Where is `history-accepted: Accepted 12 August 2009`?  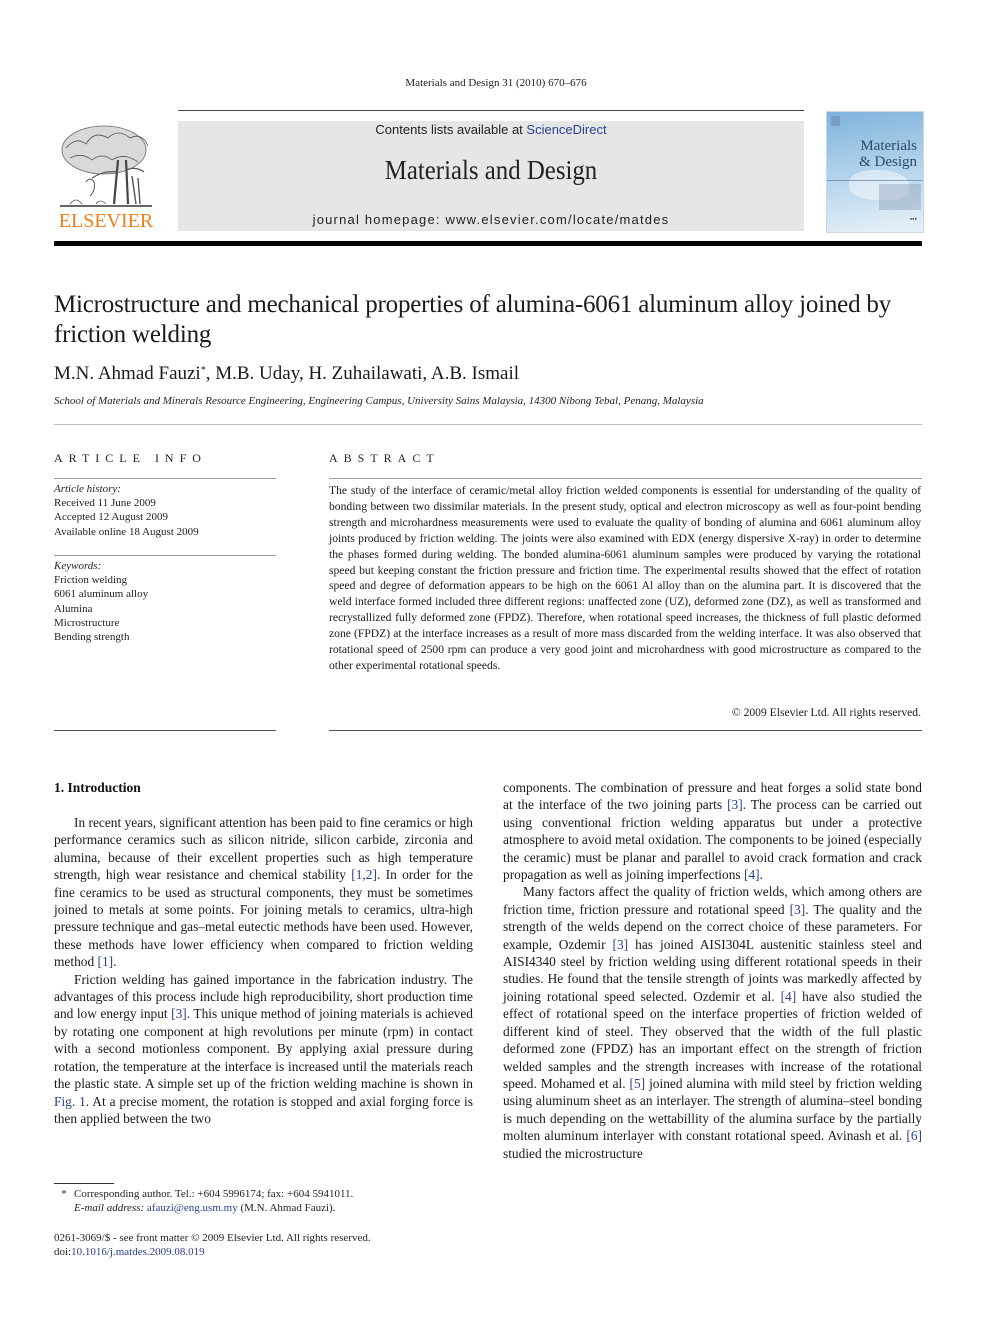
history-accepted: Accepted 12 August 2009 is located at coordinates (111, 517).